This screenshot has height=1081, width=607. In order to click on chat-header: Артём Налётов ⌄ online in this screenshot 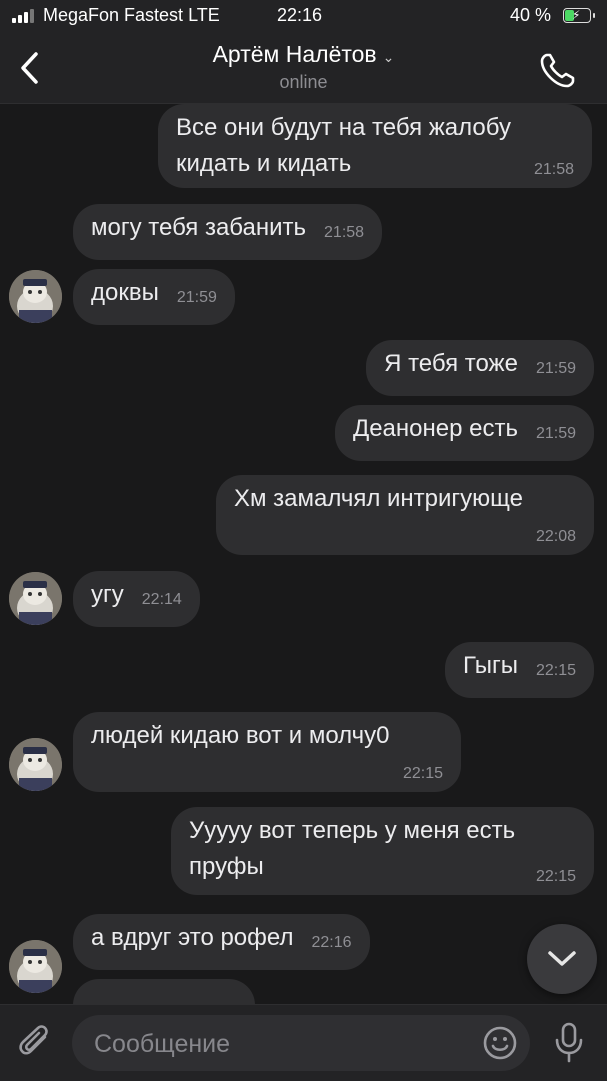, I will do `click(303, 68)`.